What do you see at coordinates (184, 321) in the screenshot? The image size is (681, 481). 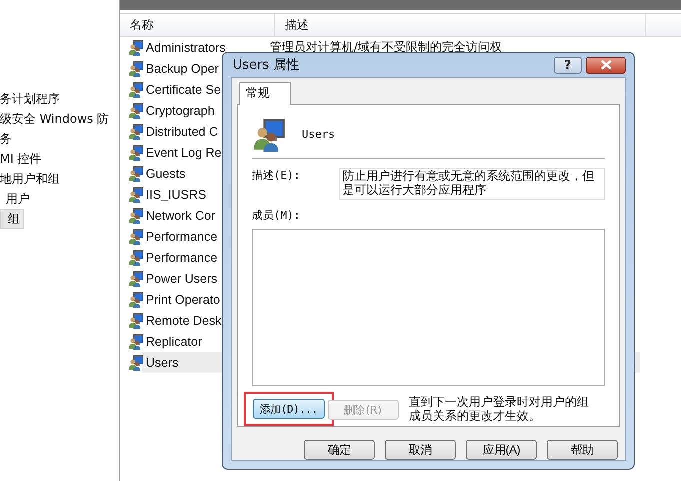 I see `group-name: Remote Desk` at bounding box center [184, 321].